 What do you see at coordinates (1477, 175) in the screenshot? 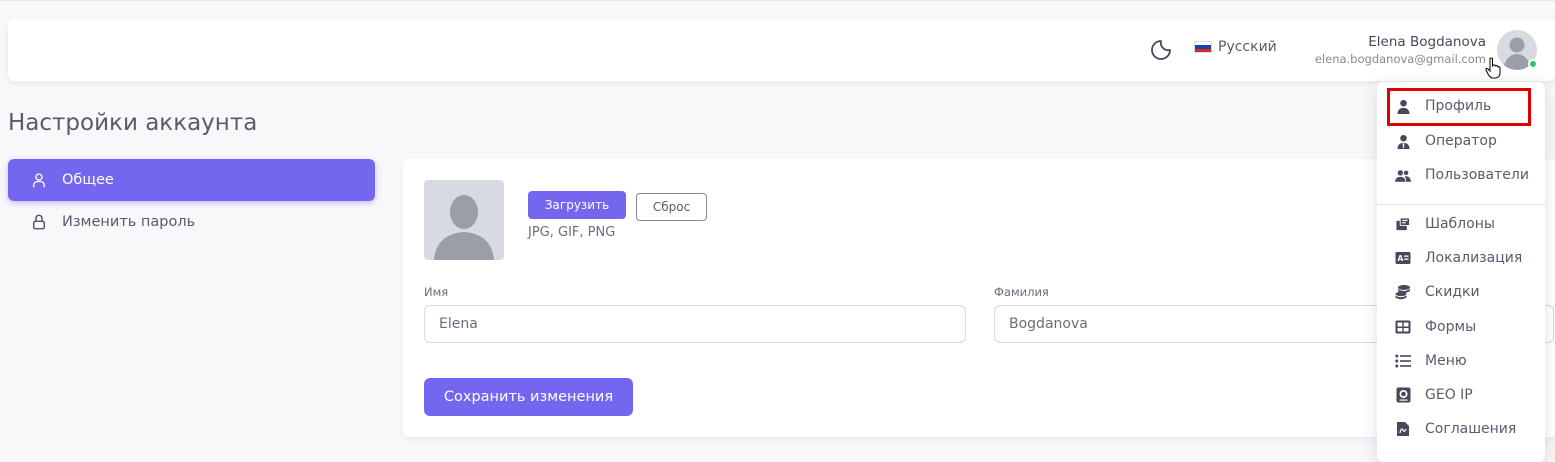
I see `menu-item-label: Пользователи` at bounding box center [1477, 175].